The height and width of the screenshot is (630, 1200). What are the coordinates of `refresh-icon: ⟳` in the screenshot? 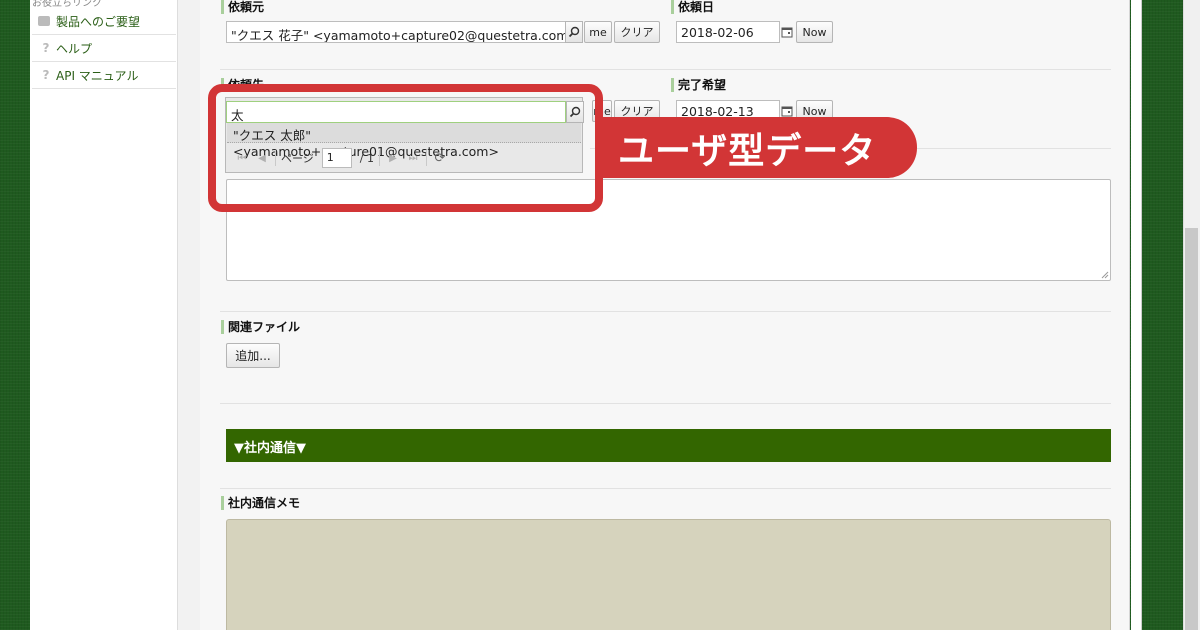 It's located at (440, 158).